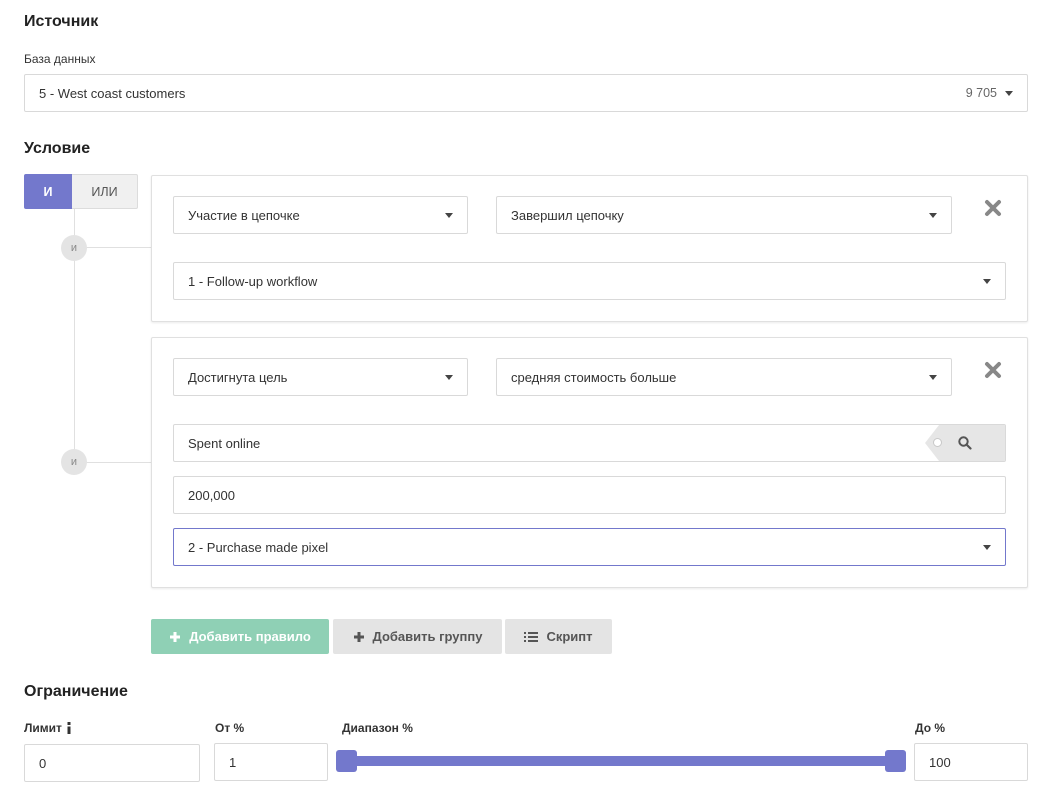 The width and height of the screenshot is (1058, 800). I want to click on rule-operator-value: средняя стоимость больше, so click(594, 377).